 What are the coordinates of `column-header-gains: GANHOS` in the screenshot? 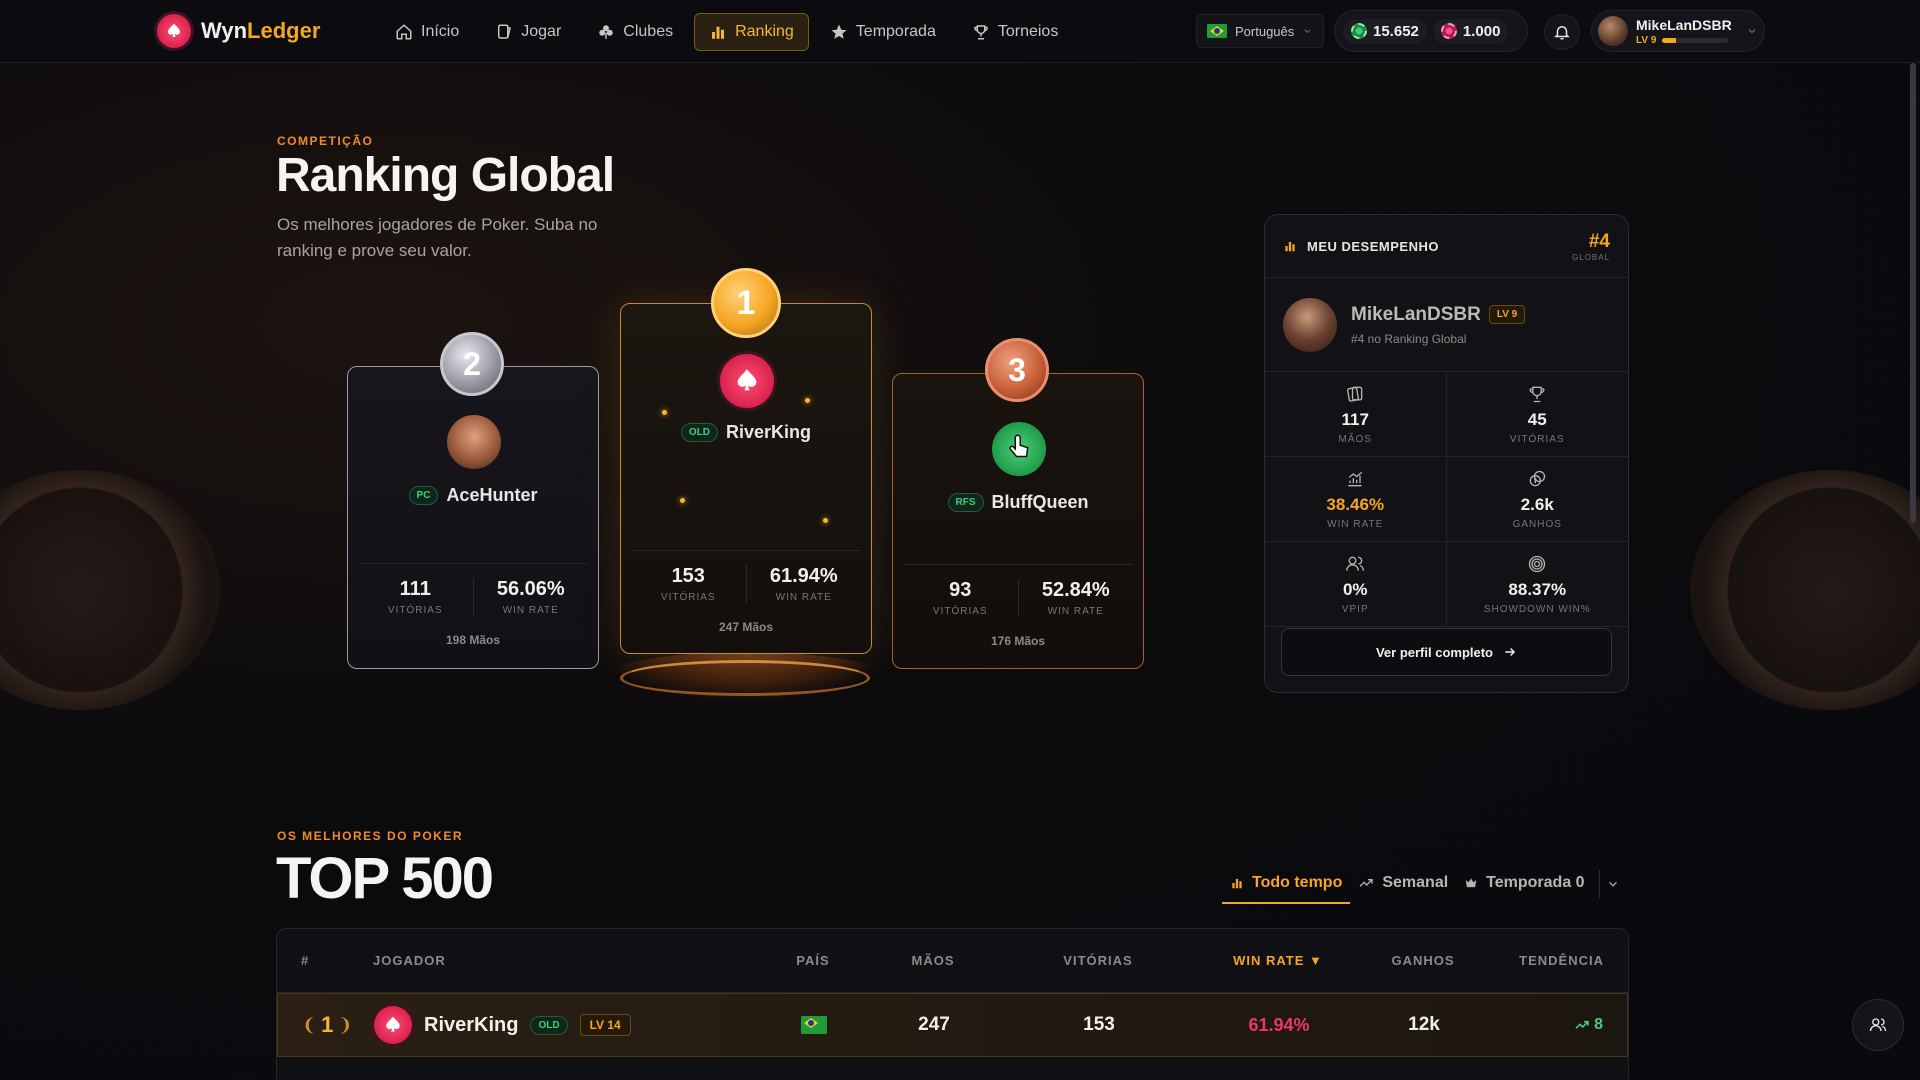 It's located at (1423, 960).